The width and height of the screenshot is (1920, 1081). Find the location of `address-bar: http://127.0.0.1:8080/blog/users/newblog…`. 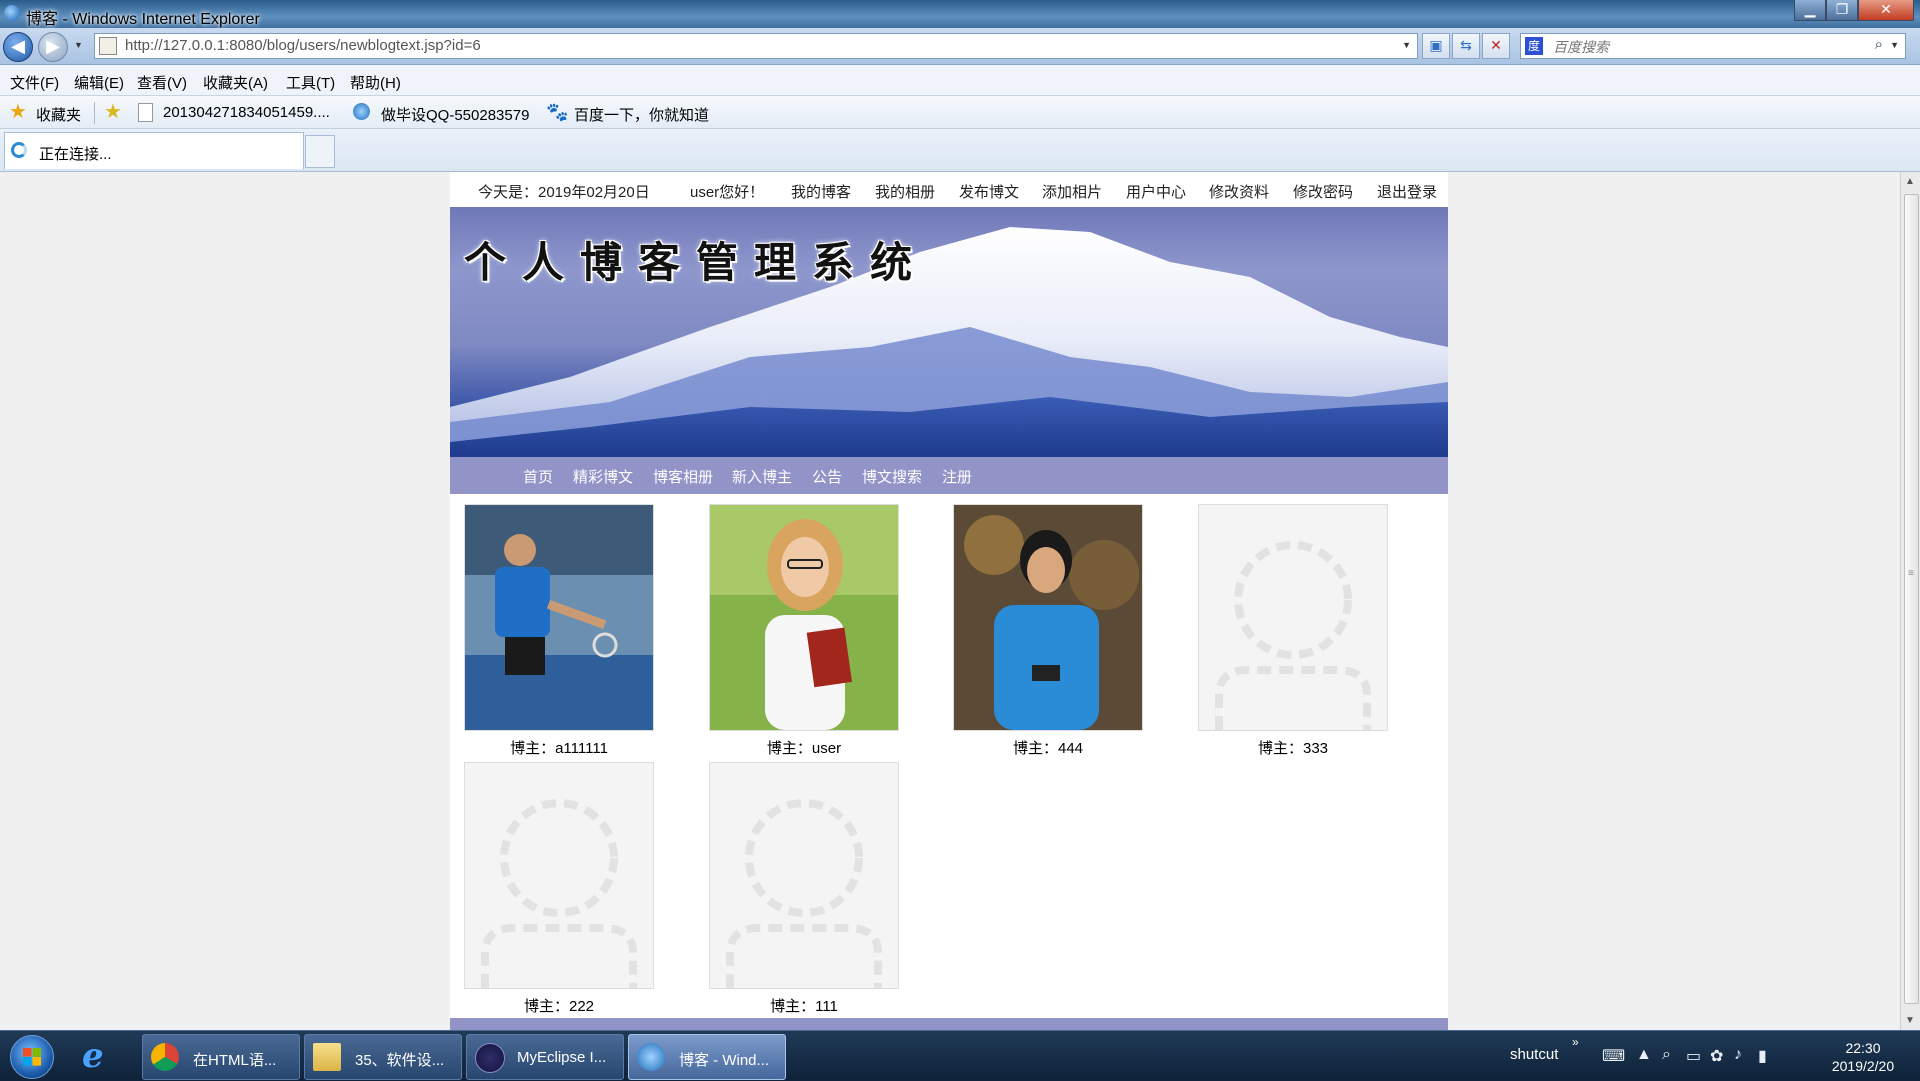

address-bar: http://127.0.0.1:8080/blog/users/newblog… is located at coordinates (756, 46).